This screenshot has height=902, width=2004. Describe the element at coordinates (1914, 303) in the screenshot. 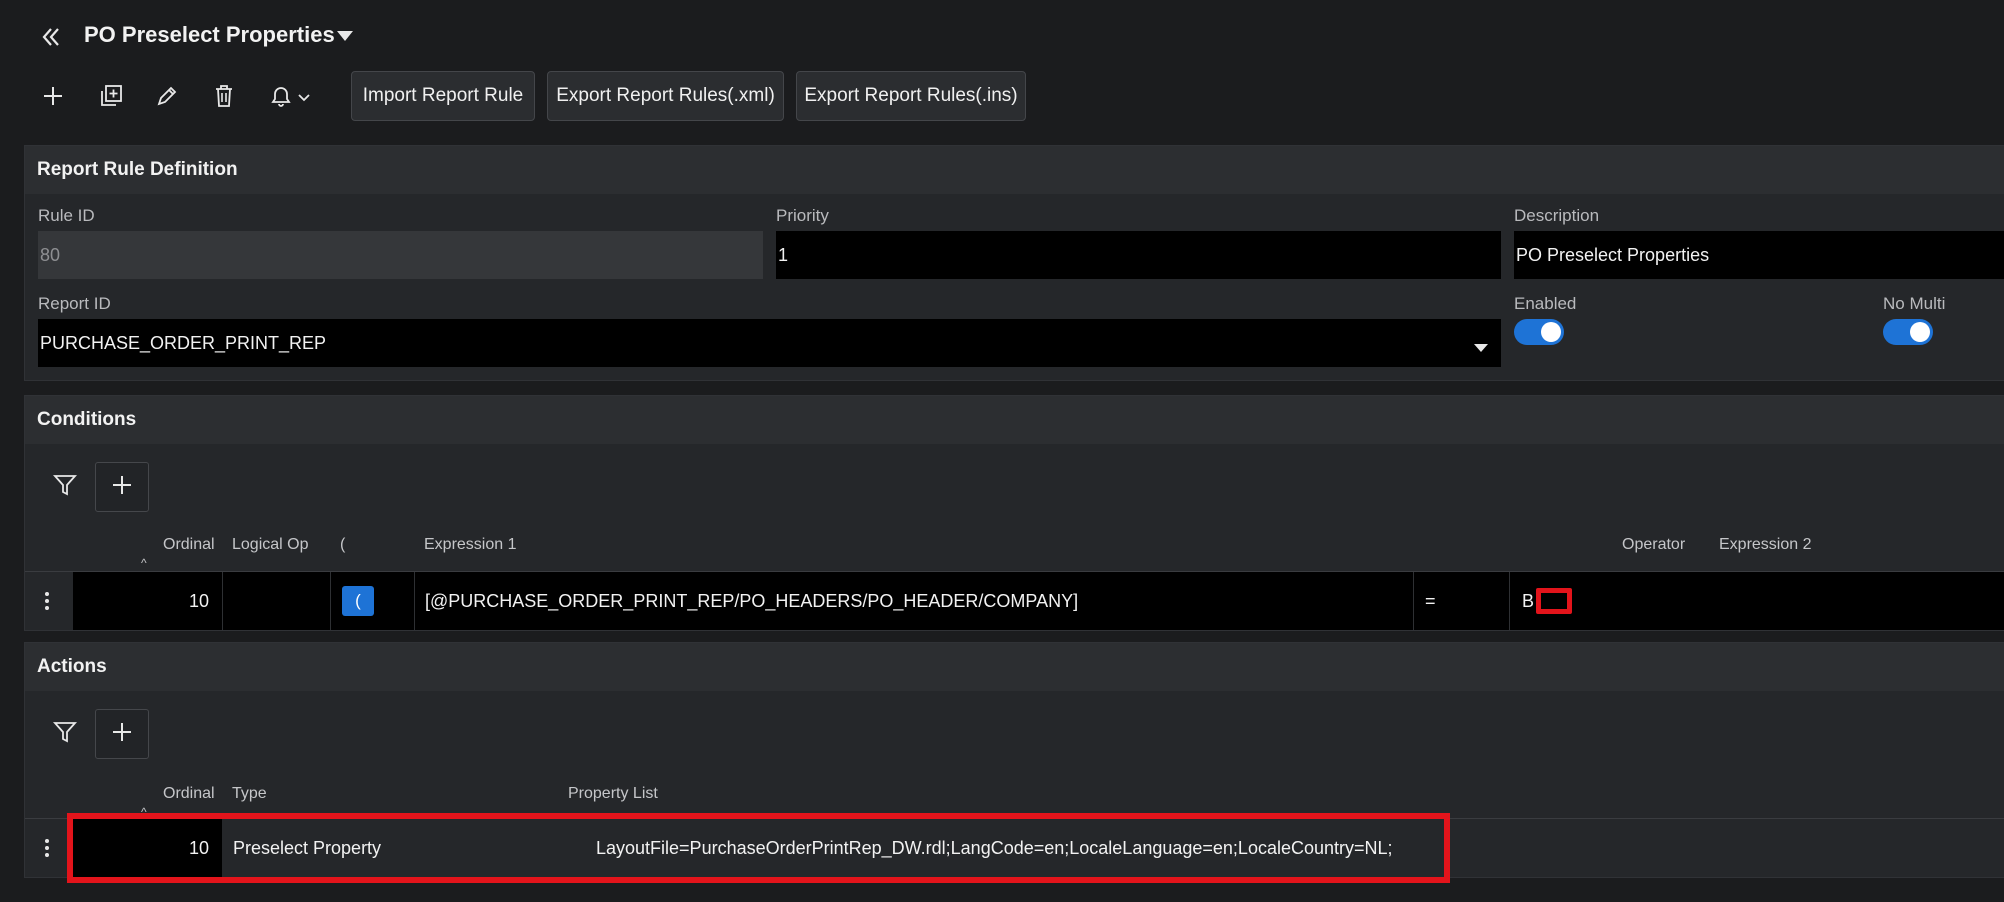

I see `no-multi-label: No Multi` at that location.